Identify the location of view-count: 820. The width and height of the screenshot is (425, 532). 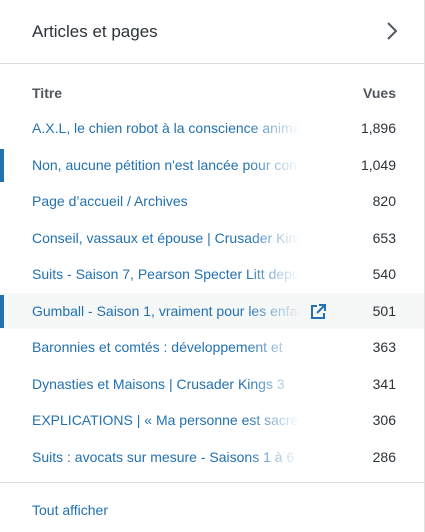
(384, 201).